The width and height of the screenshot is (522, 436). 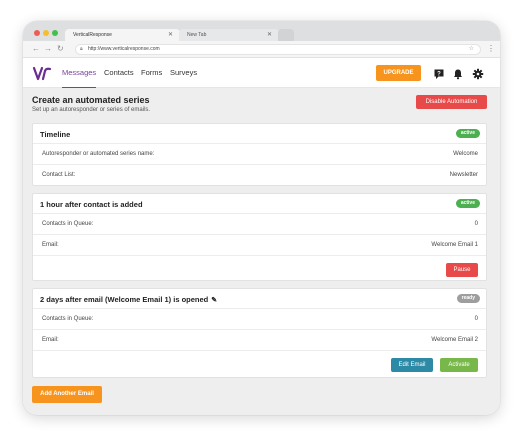 What do you see at coordinates (465, 154) in the screenshot?
I see `row-value: Welcome` at bounding box center [465, 154].